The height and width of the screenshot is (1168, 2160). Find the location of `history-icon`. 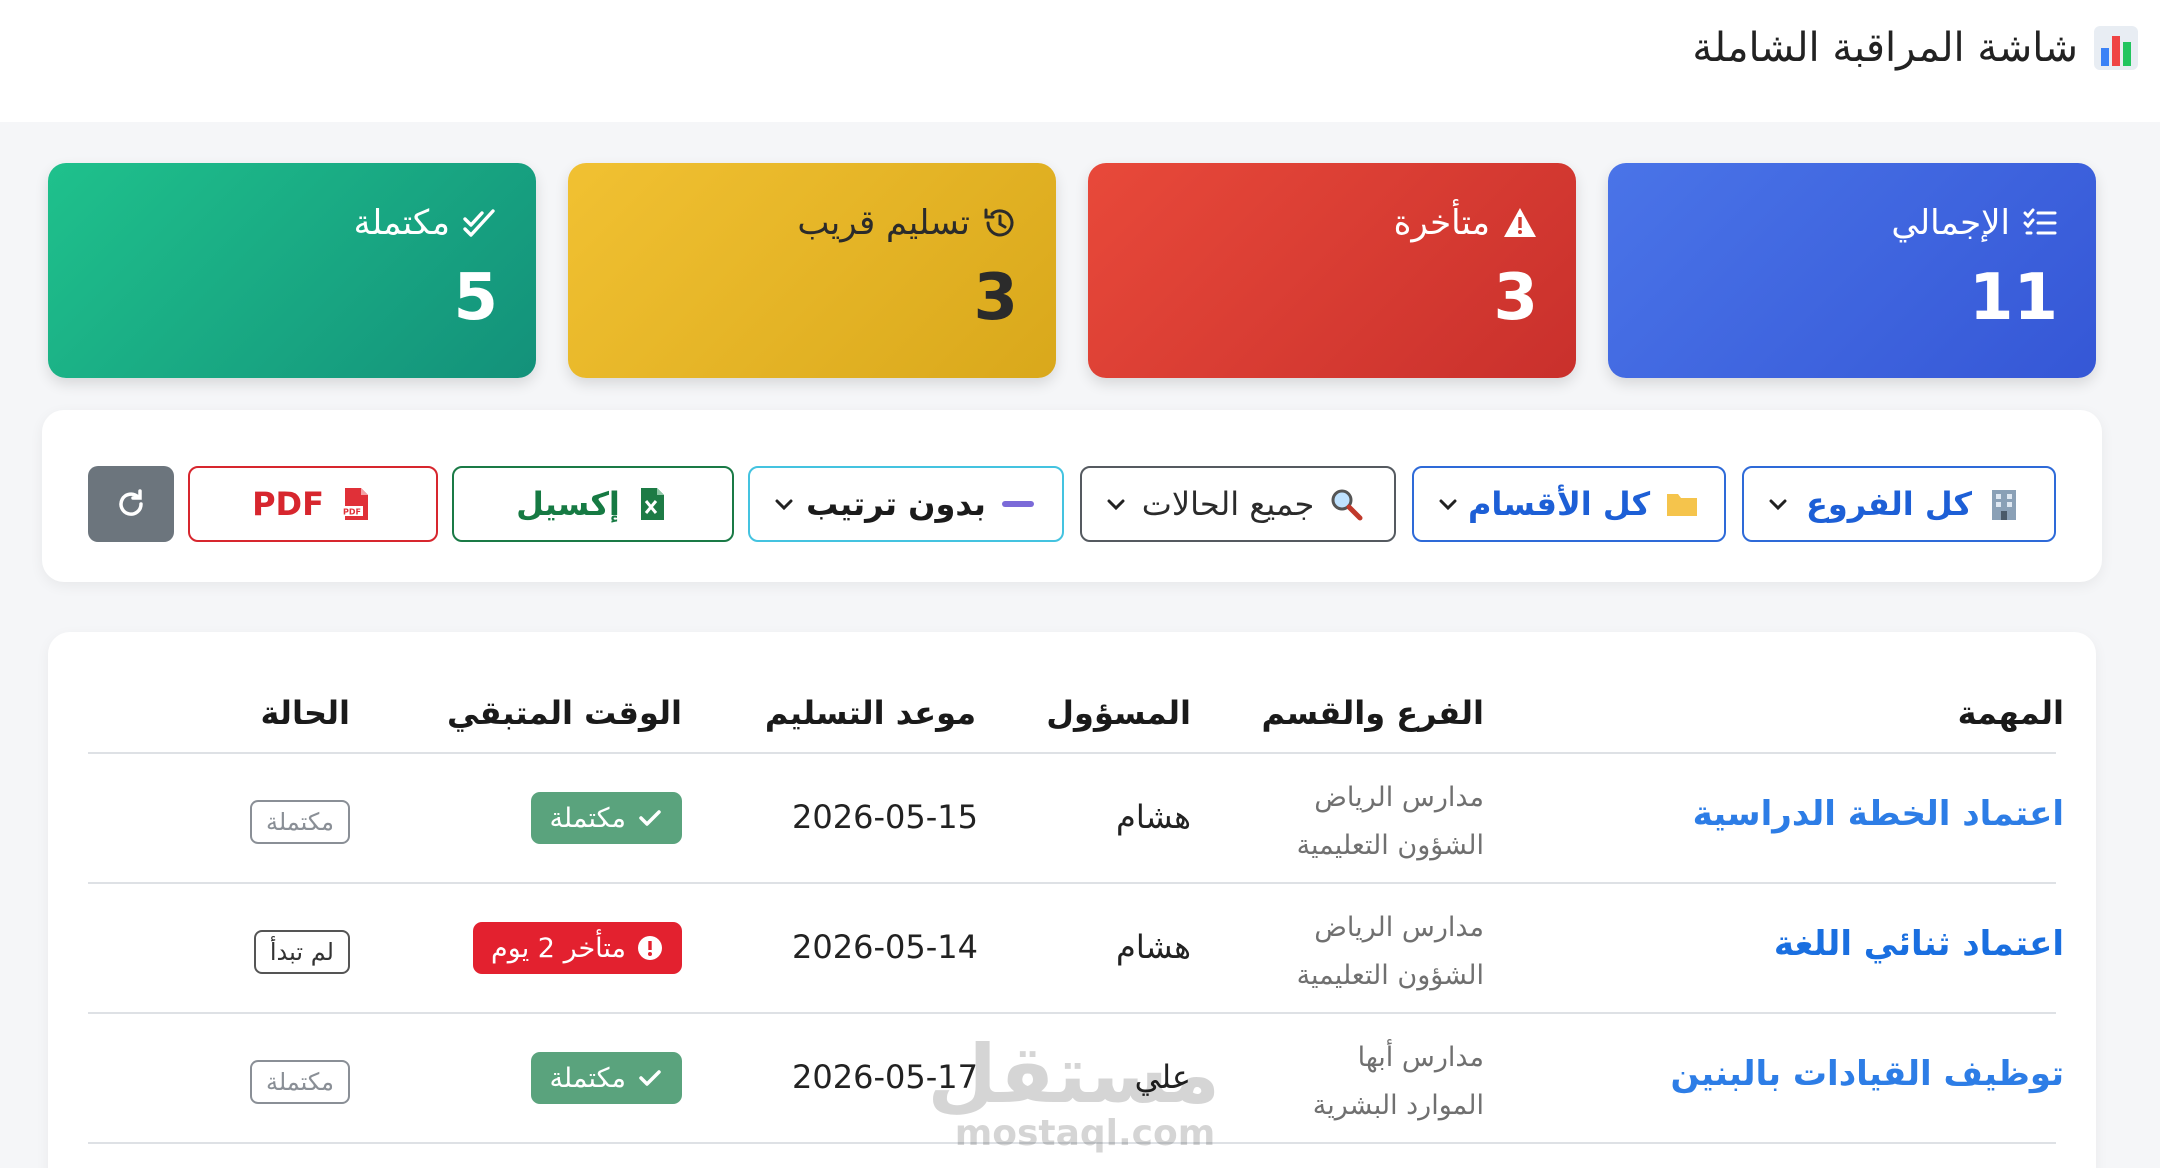

history-icon is located at coordinates (999, 222).